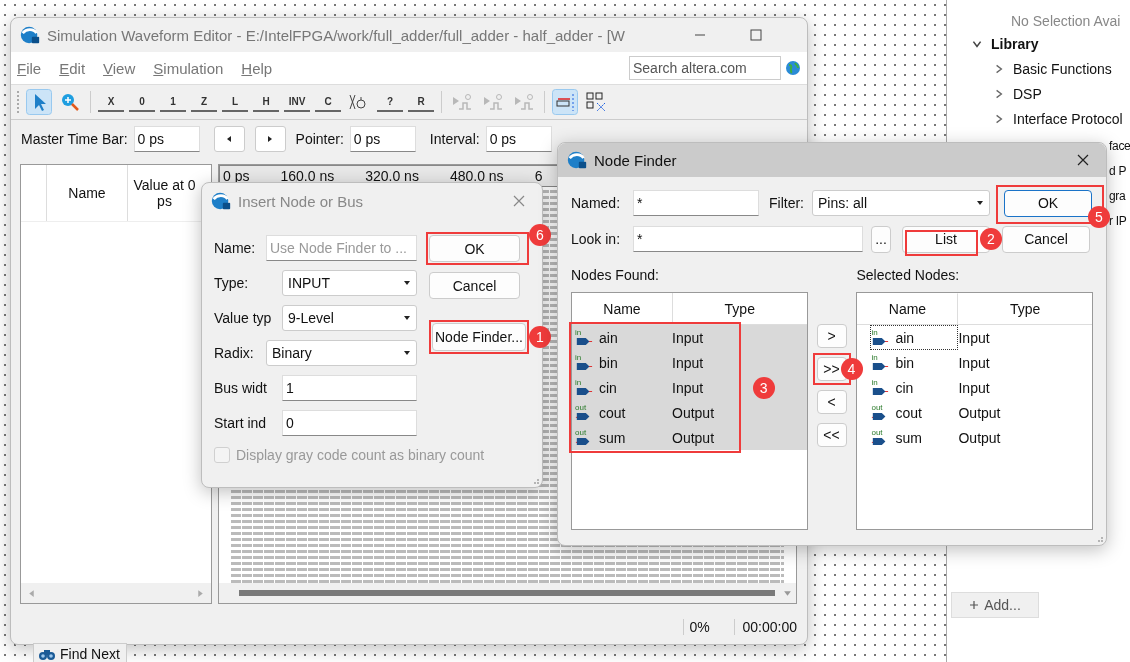  What do you see at coordinates (349, 423) in the screenshot?
I see `text-field: 0` at bounding box center [349, 423].